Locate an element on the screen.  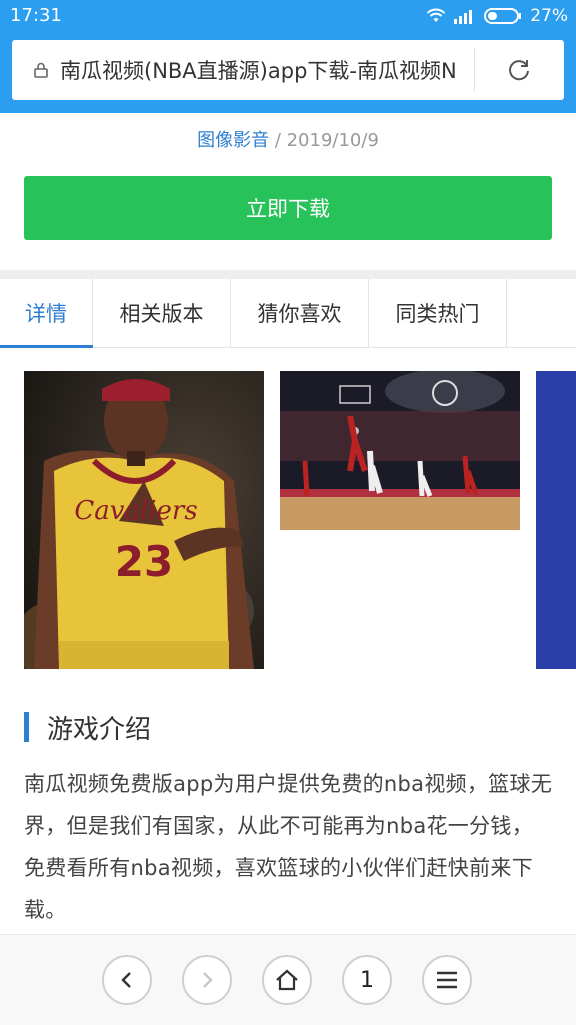
chevron-left-icon is located at coordinates (126, 980).